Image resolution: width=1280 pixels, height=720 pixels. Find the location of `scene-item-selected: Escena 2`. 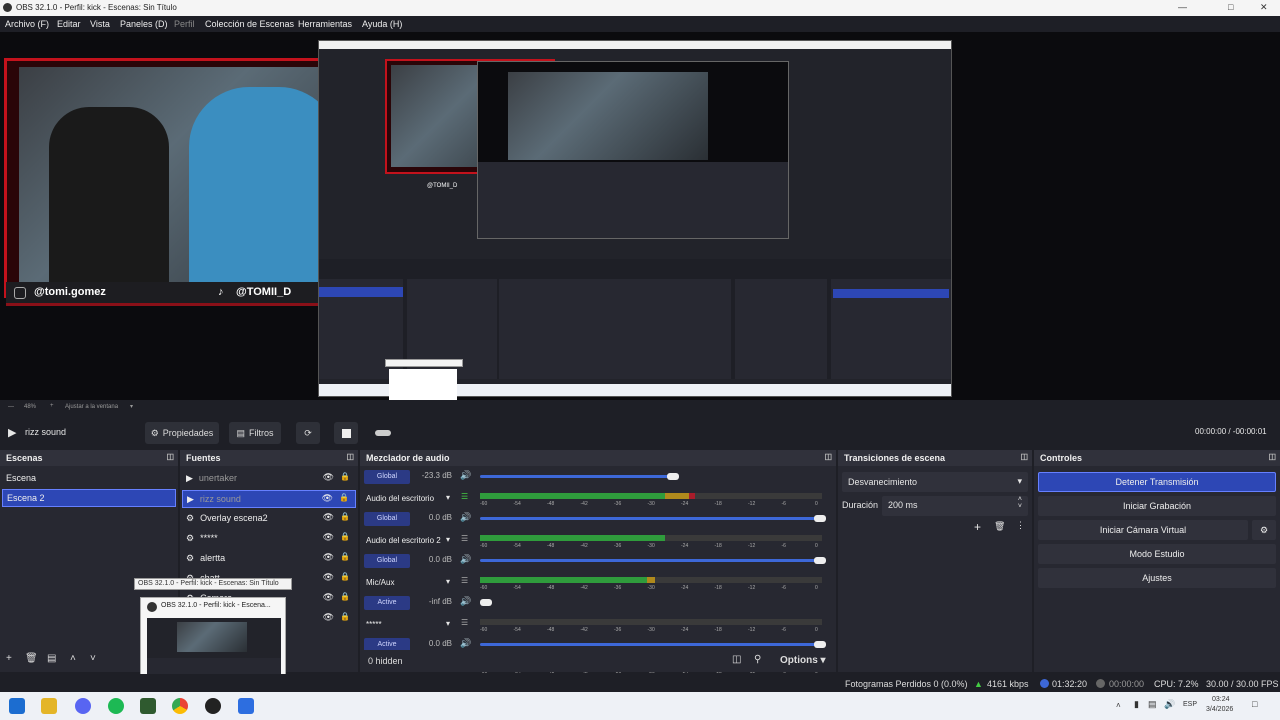

scene-item-selected: Escena 2 is located at coordinates (89, 498).